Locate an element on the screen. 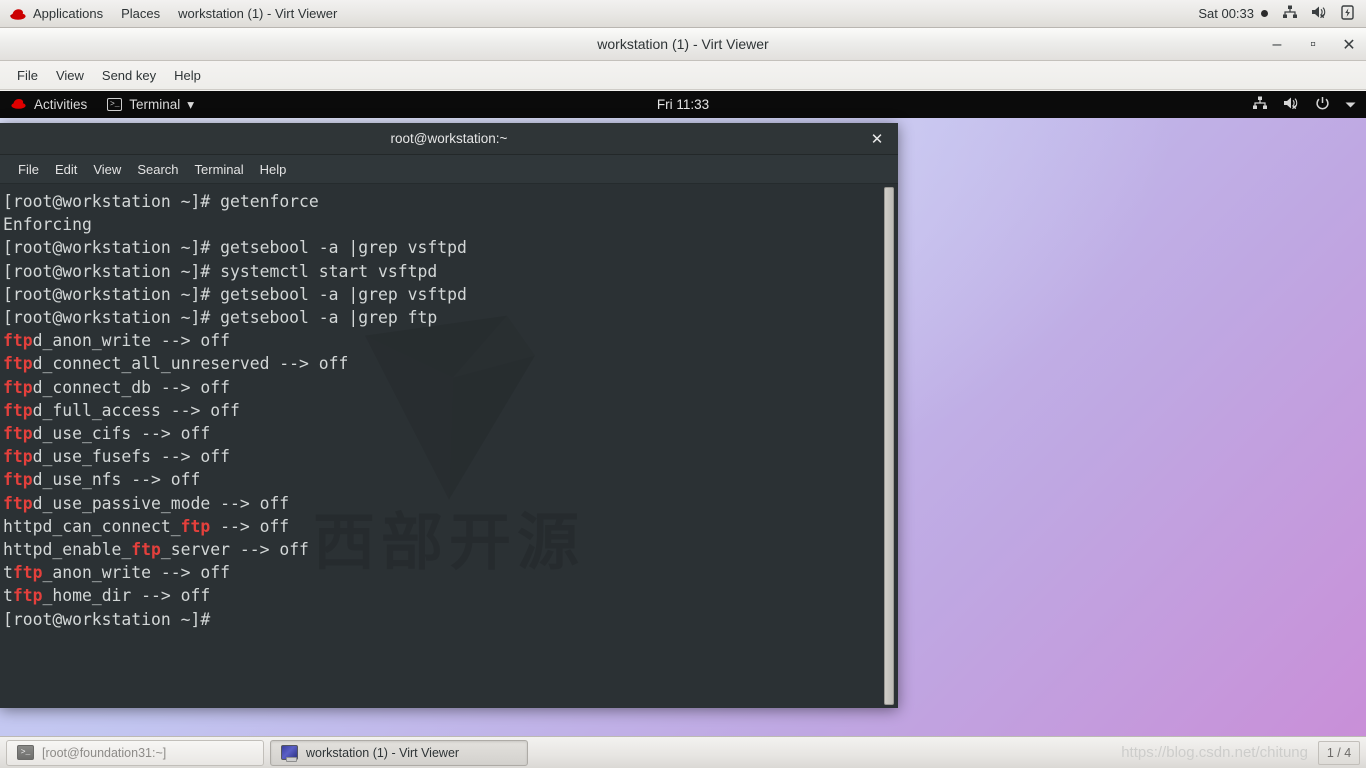 Image resolution: width=1366 pixels, height=768 pixels. terminal-line: ftpd_connect_db --> off is located at coordinates (116, 387).